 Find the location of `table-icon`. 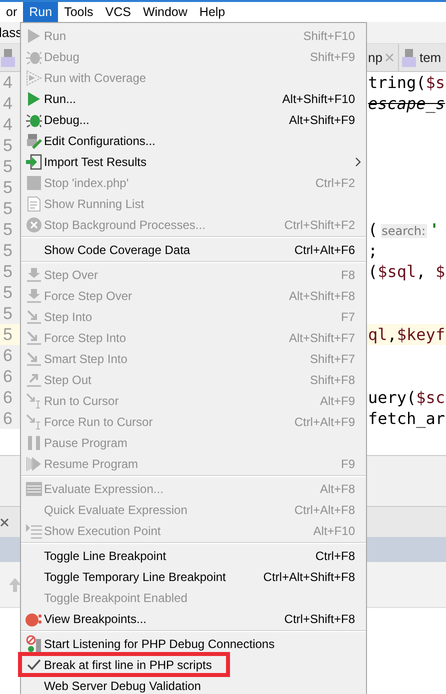

table-icon is located at coordinates (34, 489).